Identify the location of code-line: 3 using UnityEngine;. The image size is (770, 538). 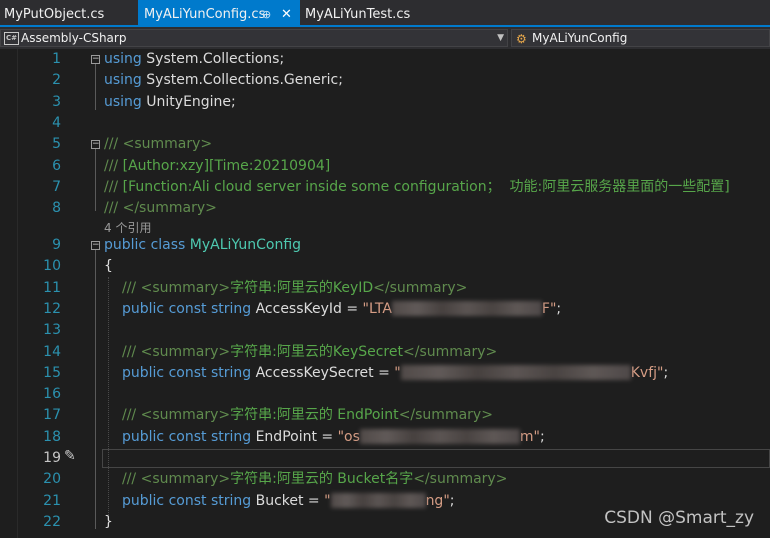
(385, 102).